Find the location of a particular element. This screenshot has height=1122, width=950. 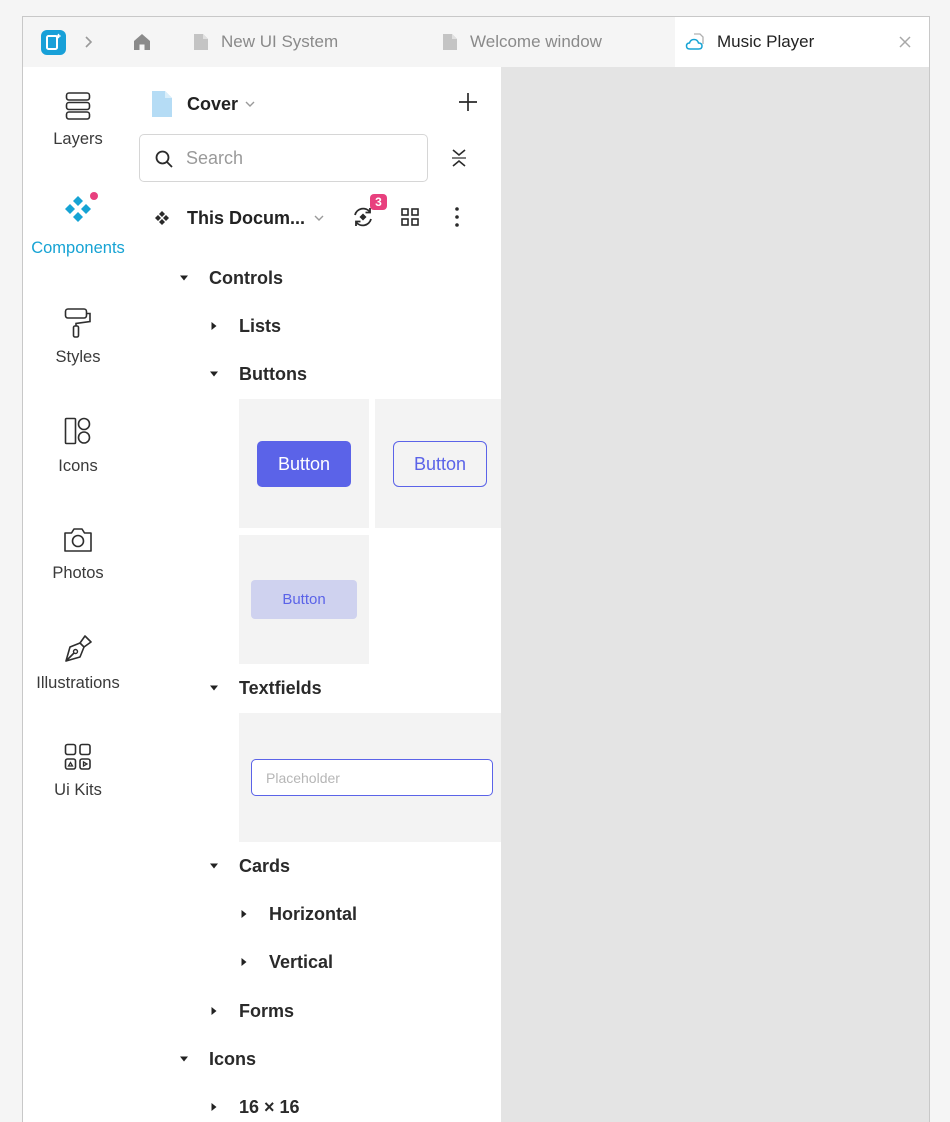

tab-new-ui-system: New UI System is located at coordinates (265, 42).